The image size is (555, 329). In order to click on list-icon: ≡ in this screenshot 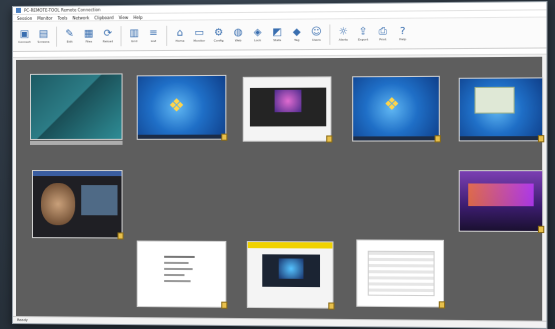, I will do `click(153, 33)`.